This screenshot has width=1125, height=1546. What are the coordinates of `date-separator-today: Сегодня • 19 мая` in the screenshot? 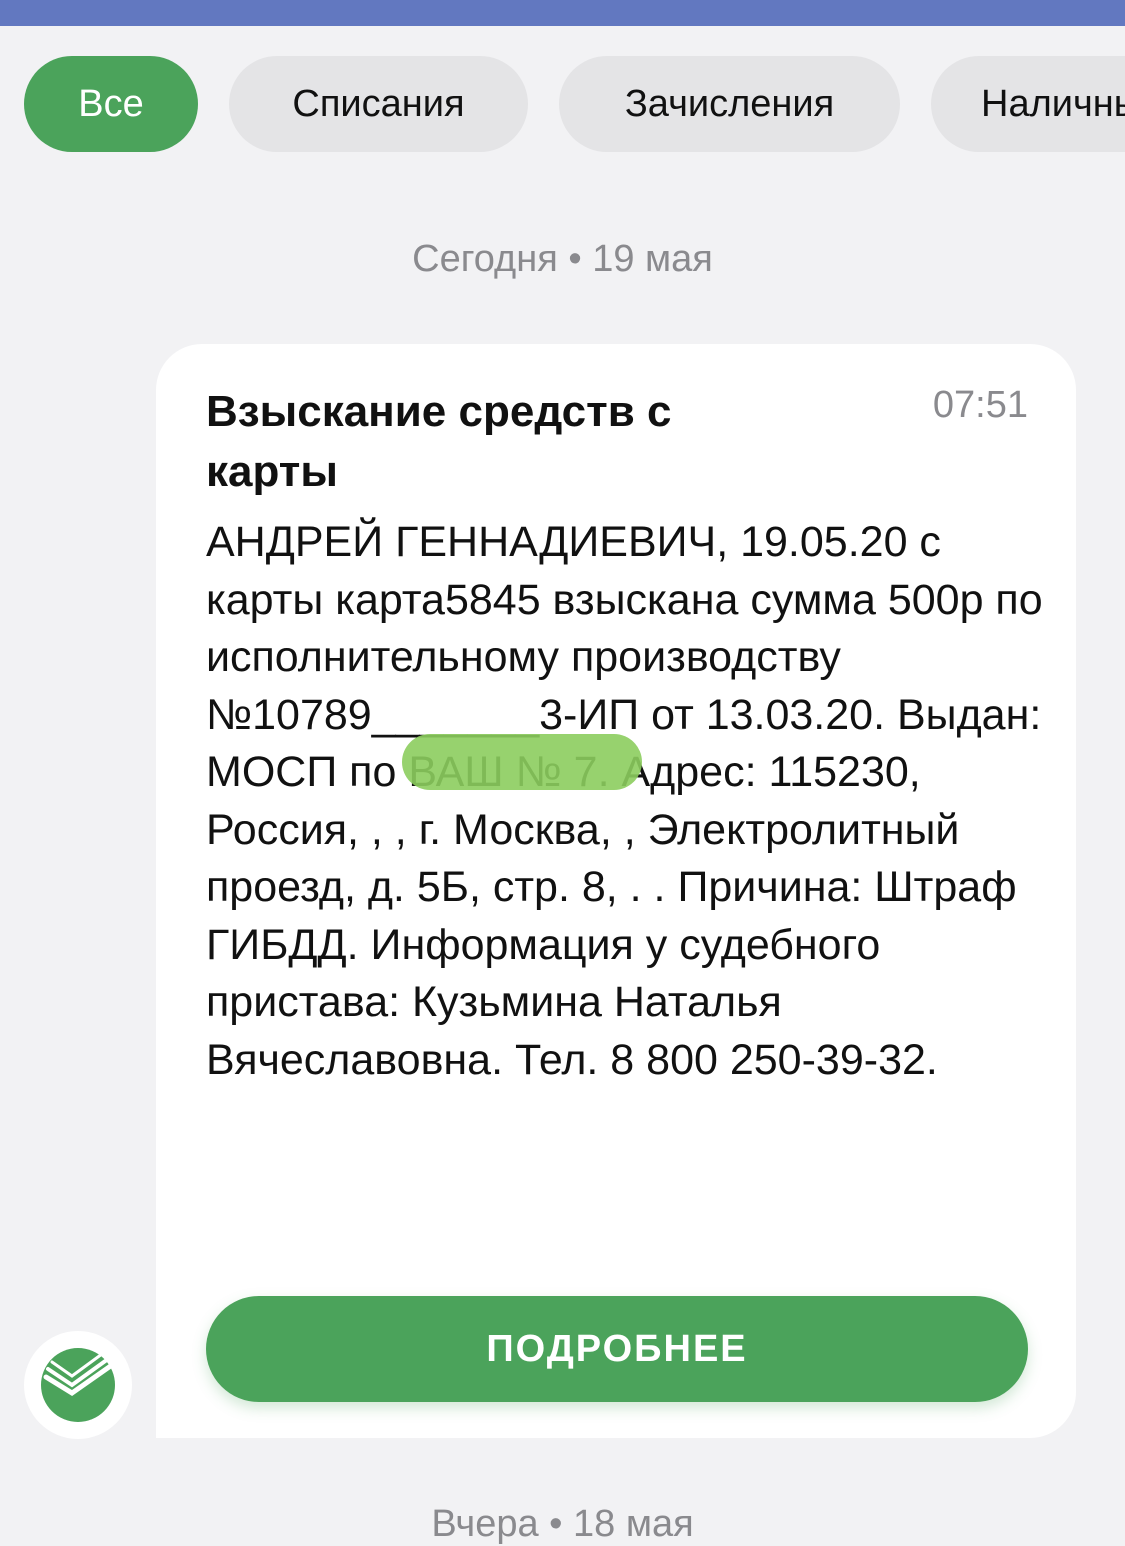 It's located at (562, 259).